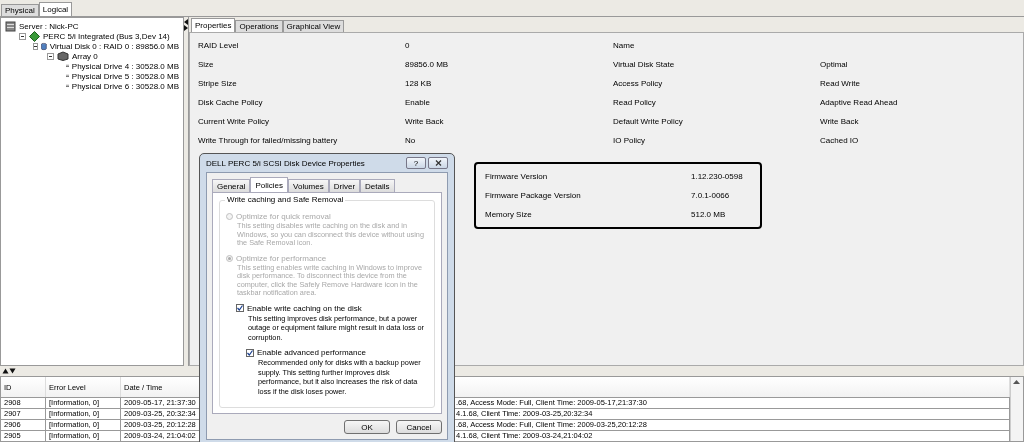 This screenshot has width=1024, height=442. What do you see at coordinates (304, 308) in the screenshot?
I see `option-label: Enable write caching on the disk` at bounding box center [304, 308].